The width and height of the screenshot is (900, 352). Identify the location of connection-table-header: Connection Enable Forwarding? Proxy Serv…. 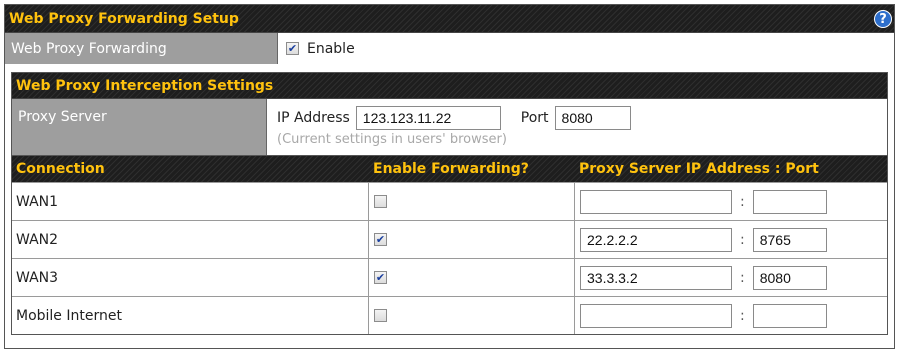
(449, 169).